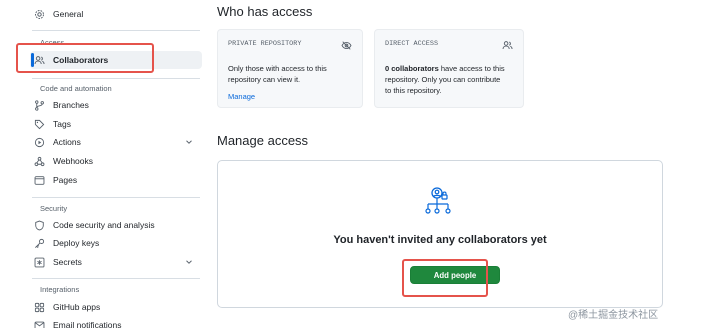 The width and height of the screenshot is (712, 328). Describe the element at coordinates (54, 208) in the screenshot. I see `section-label-security: Security` at that location.